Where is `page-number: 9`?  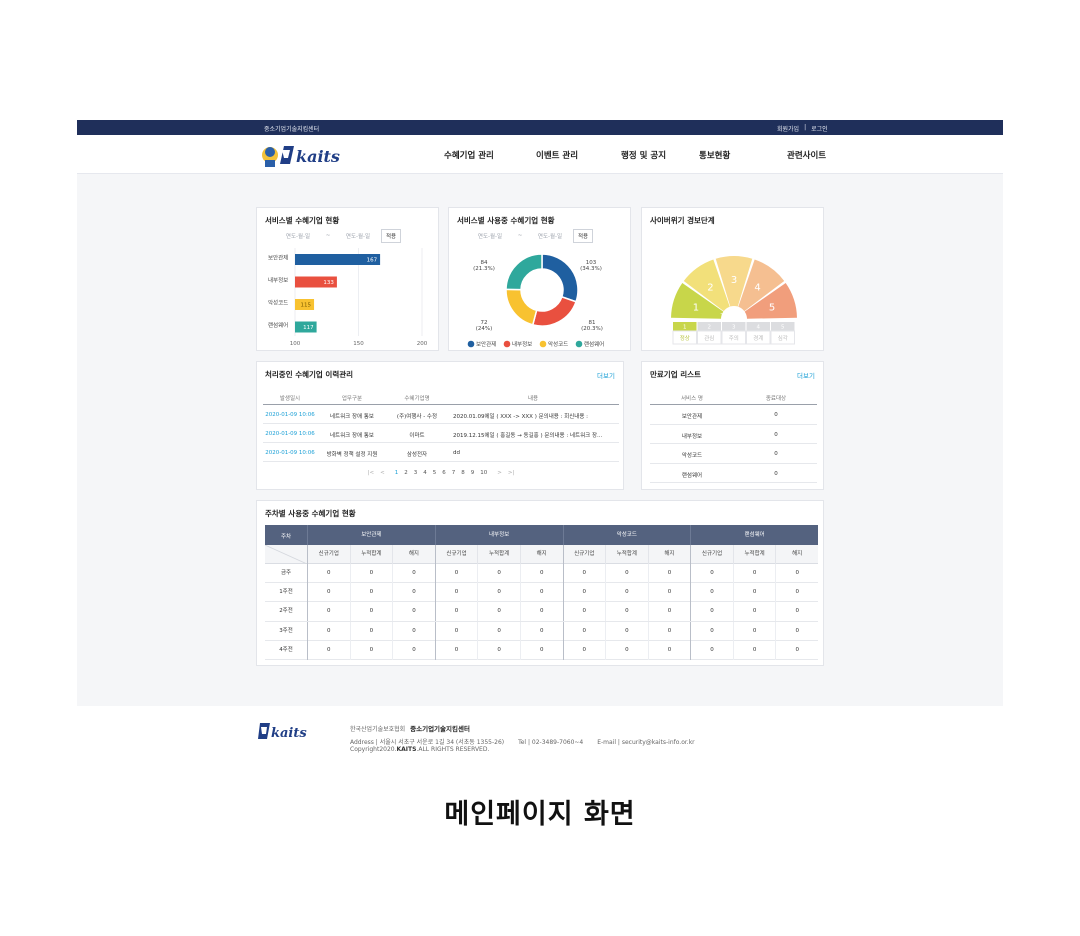 page-number: 9 is located at coordinates (473, 473).